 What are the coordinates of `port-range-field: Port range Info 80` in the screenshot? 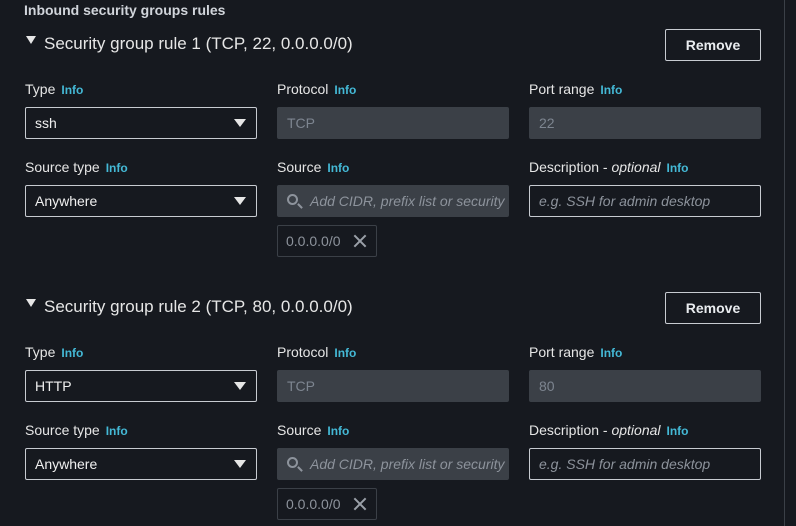 It's located at (645, 373).